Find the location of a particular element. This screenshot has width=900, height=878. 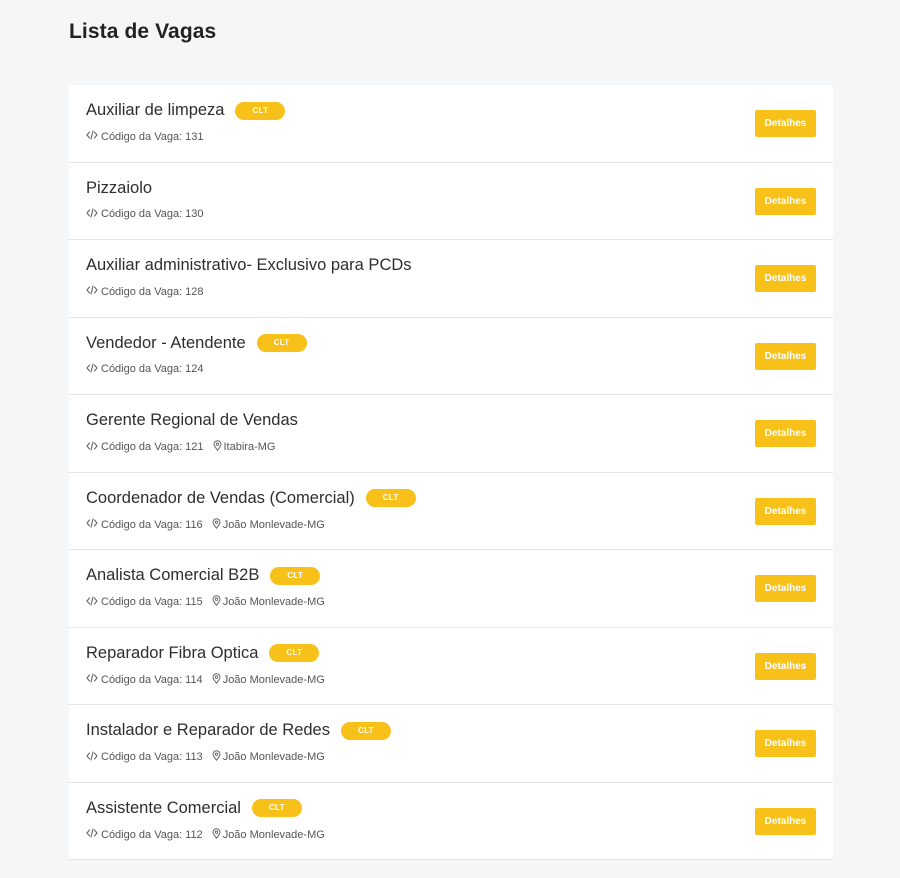

job-code: 131 is located at coordinates (194, 136).